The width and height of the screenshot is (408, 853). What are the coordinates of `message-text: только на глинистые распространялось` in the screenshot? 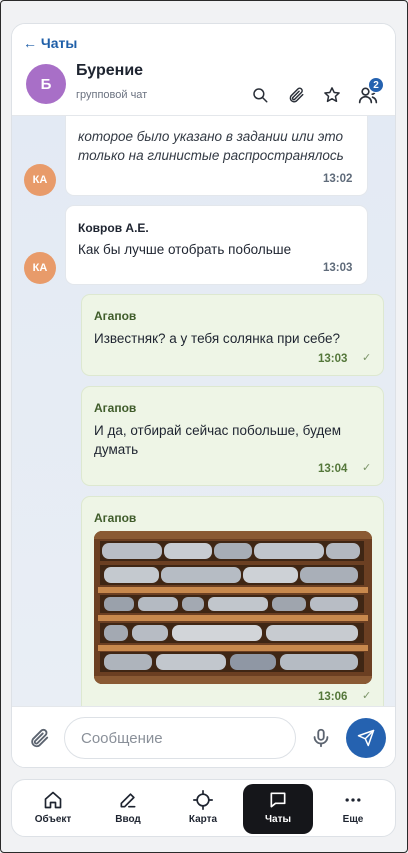 It's located at (211, 155).